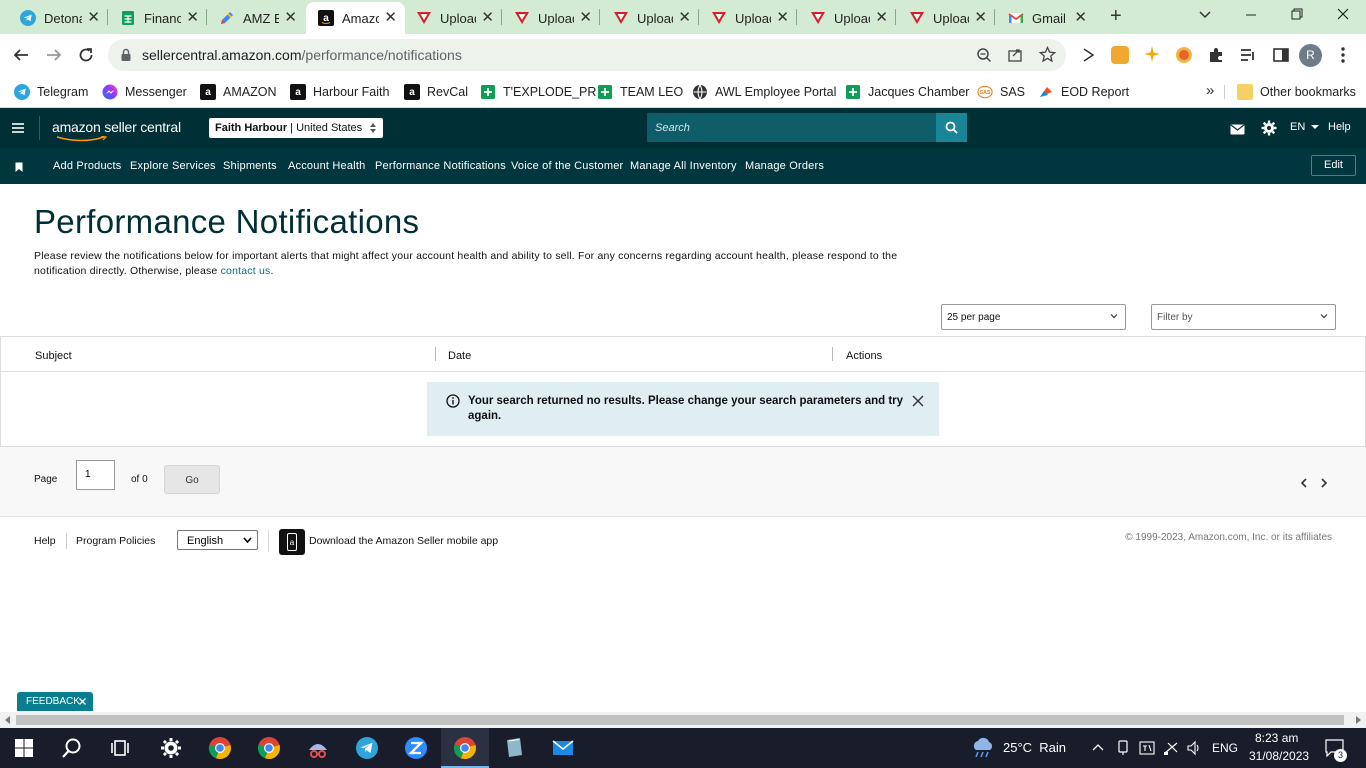 This screenshot has height=768, width=1366. What do you see at coordinates (355, 18) in the screenshot?
I see `browser-tab: a Amazon ✕` at bounding box center [355, 18].